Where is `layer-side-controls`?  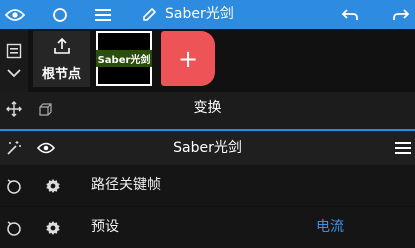 layer-side-controls is located at coordinates (14, 60).